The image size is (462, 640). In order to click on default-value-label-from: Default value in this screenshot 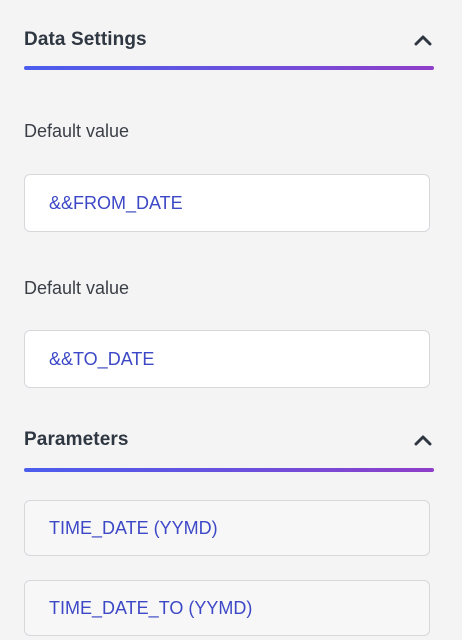, I will do `click(77, 131)`.